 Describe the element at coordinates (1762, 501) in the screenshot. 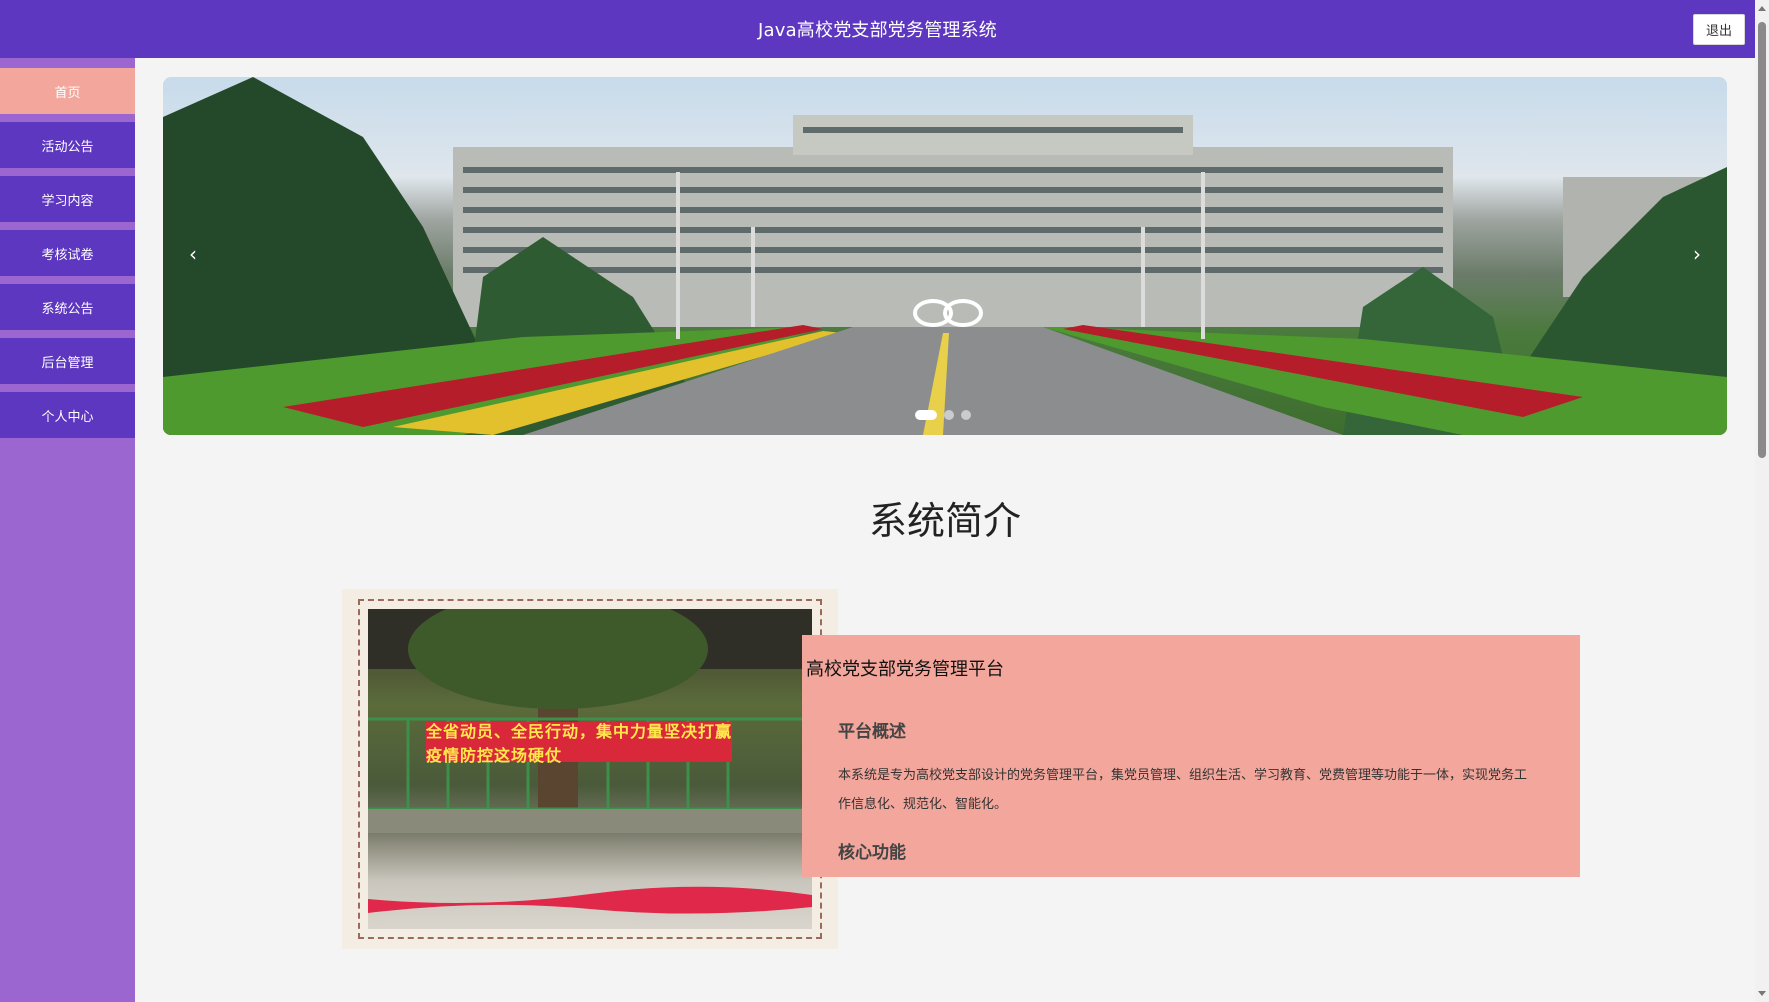

I see `page-scrollbar` at that location.